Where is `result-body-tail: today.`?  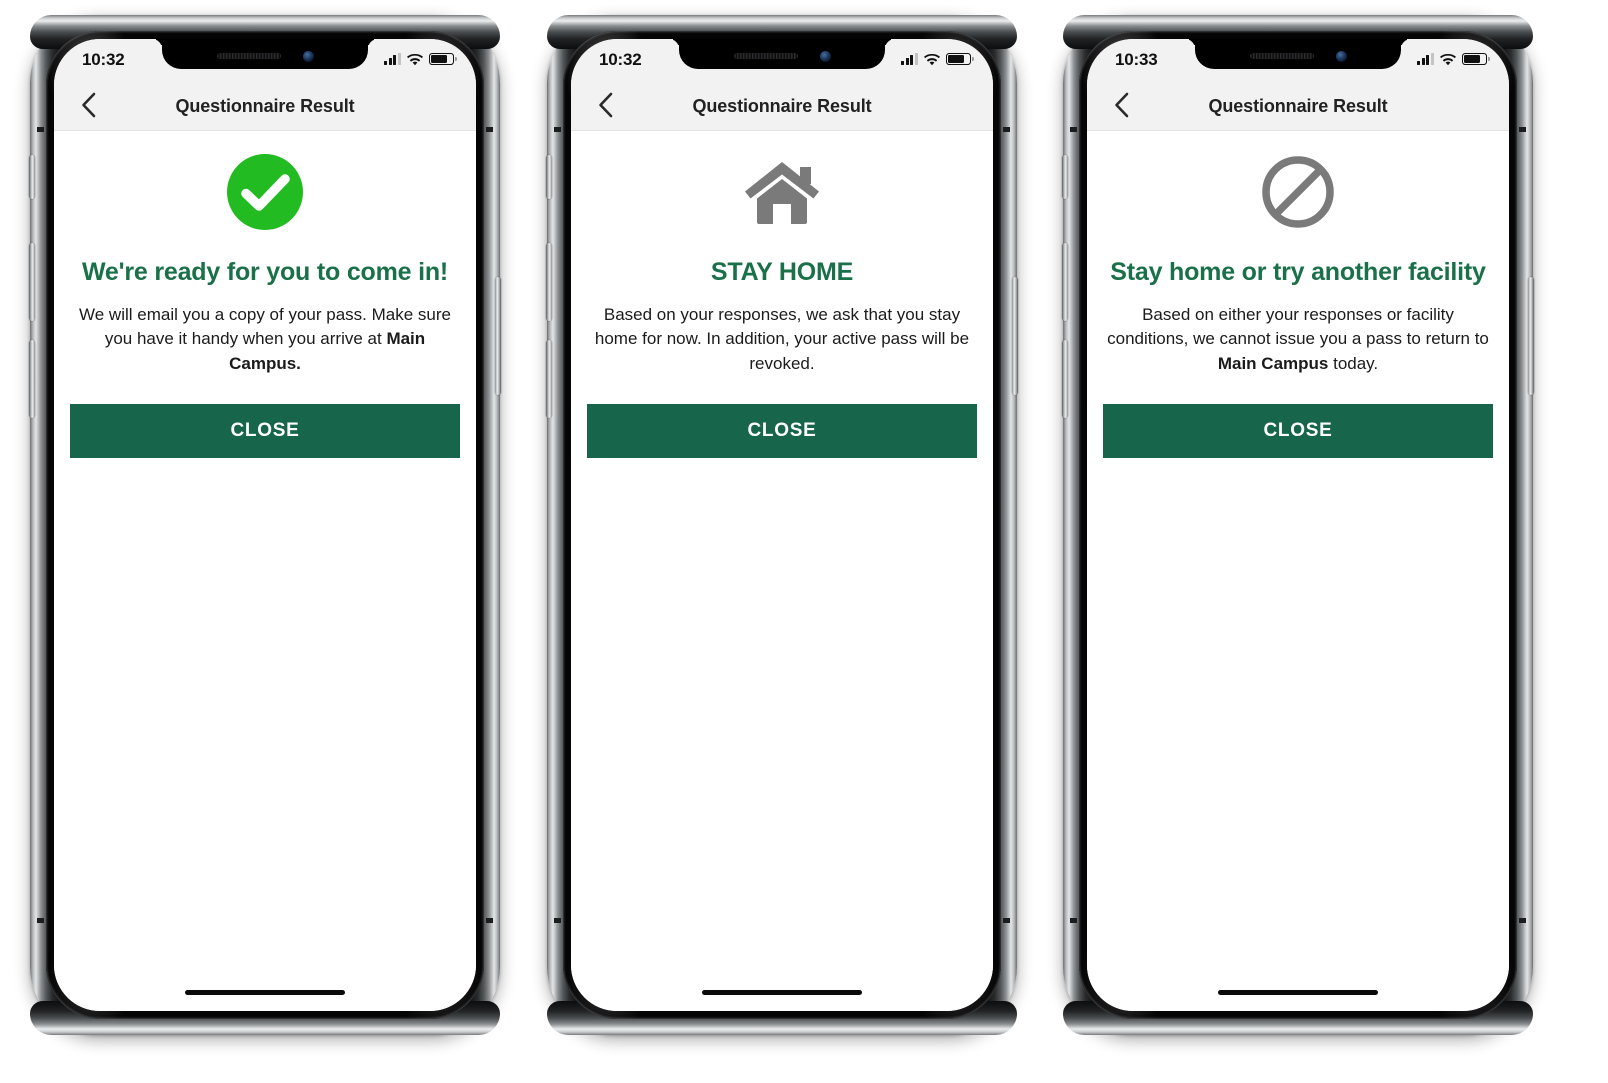 result-body-tail: today. is located at coordinates (1353, 364).